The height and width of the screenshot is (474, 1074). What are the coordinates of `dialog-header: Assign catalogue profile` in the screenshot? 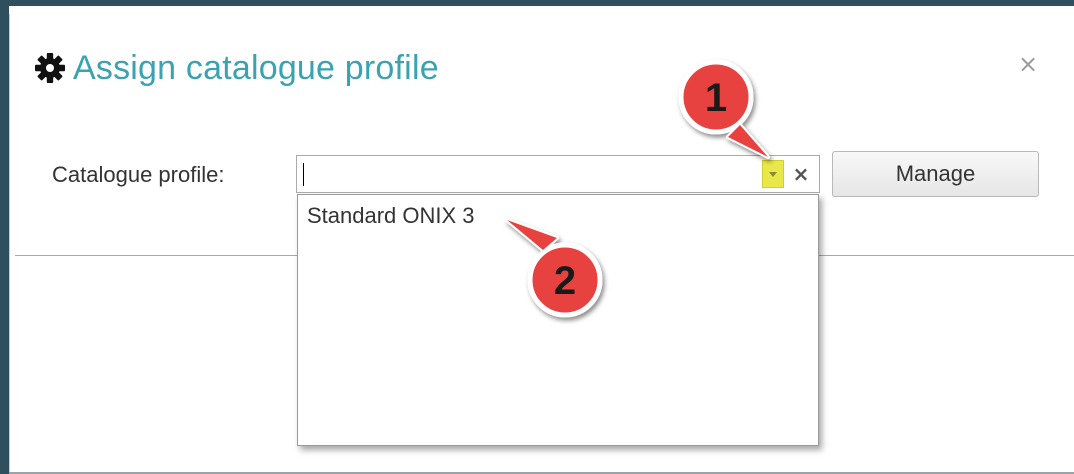 It's located at (236, 68).